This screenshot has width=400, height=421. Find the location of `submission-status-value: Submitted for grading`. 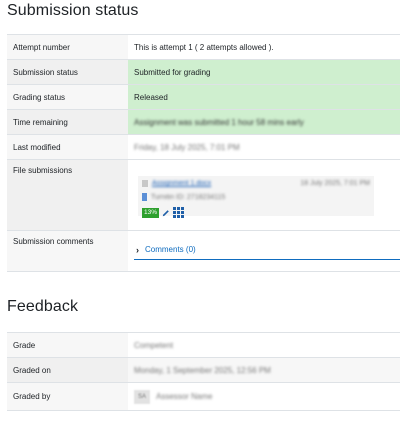

submission-status-value: Submitted for grading is located at coordinates (264, 72).